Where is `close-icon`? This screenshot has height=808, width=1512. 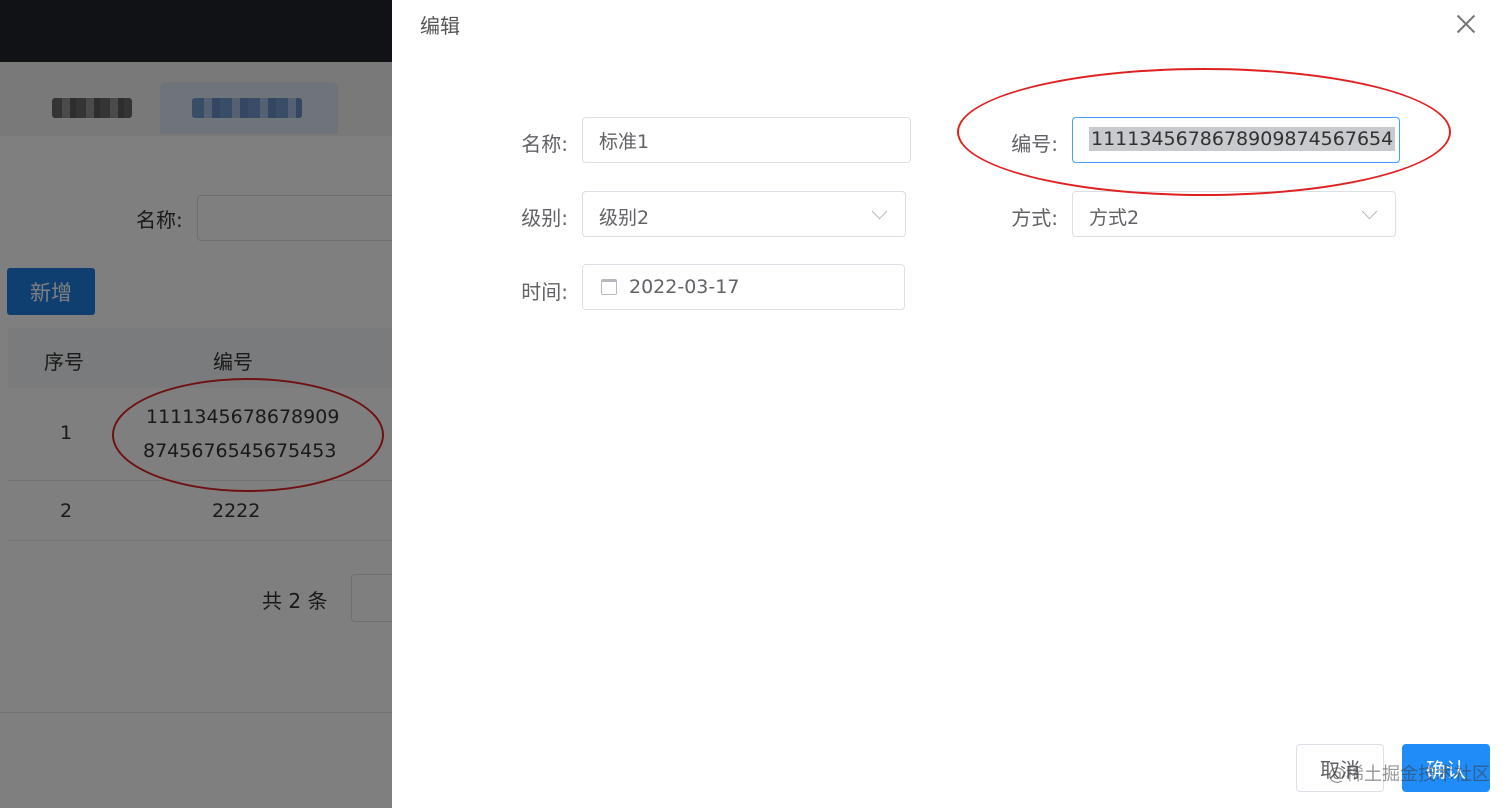
close-icon is located at coordinates (1466, 24).